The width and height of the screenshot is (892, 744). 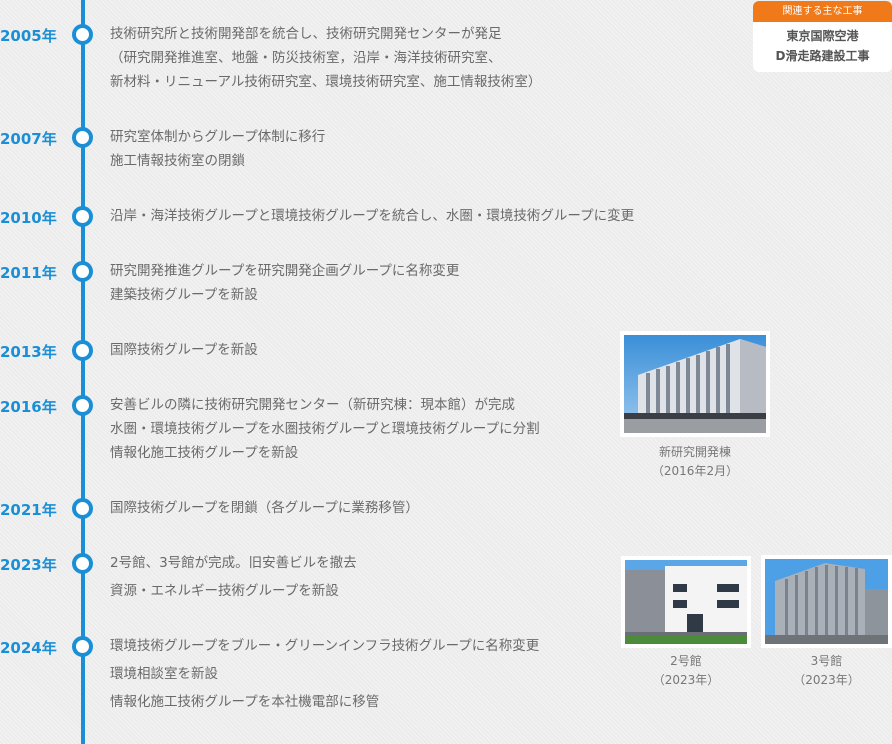 I want to click on event-line: 国際技術グループを閉鎖（各グループに業務移管）, so click(x=264, y=508).